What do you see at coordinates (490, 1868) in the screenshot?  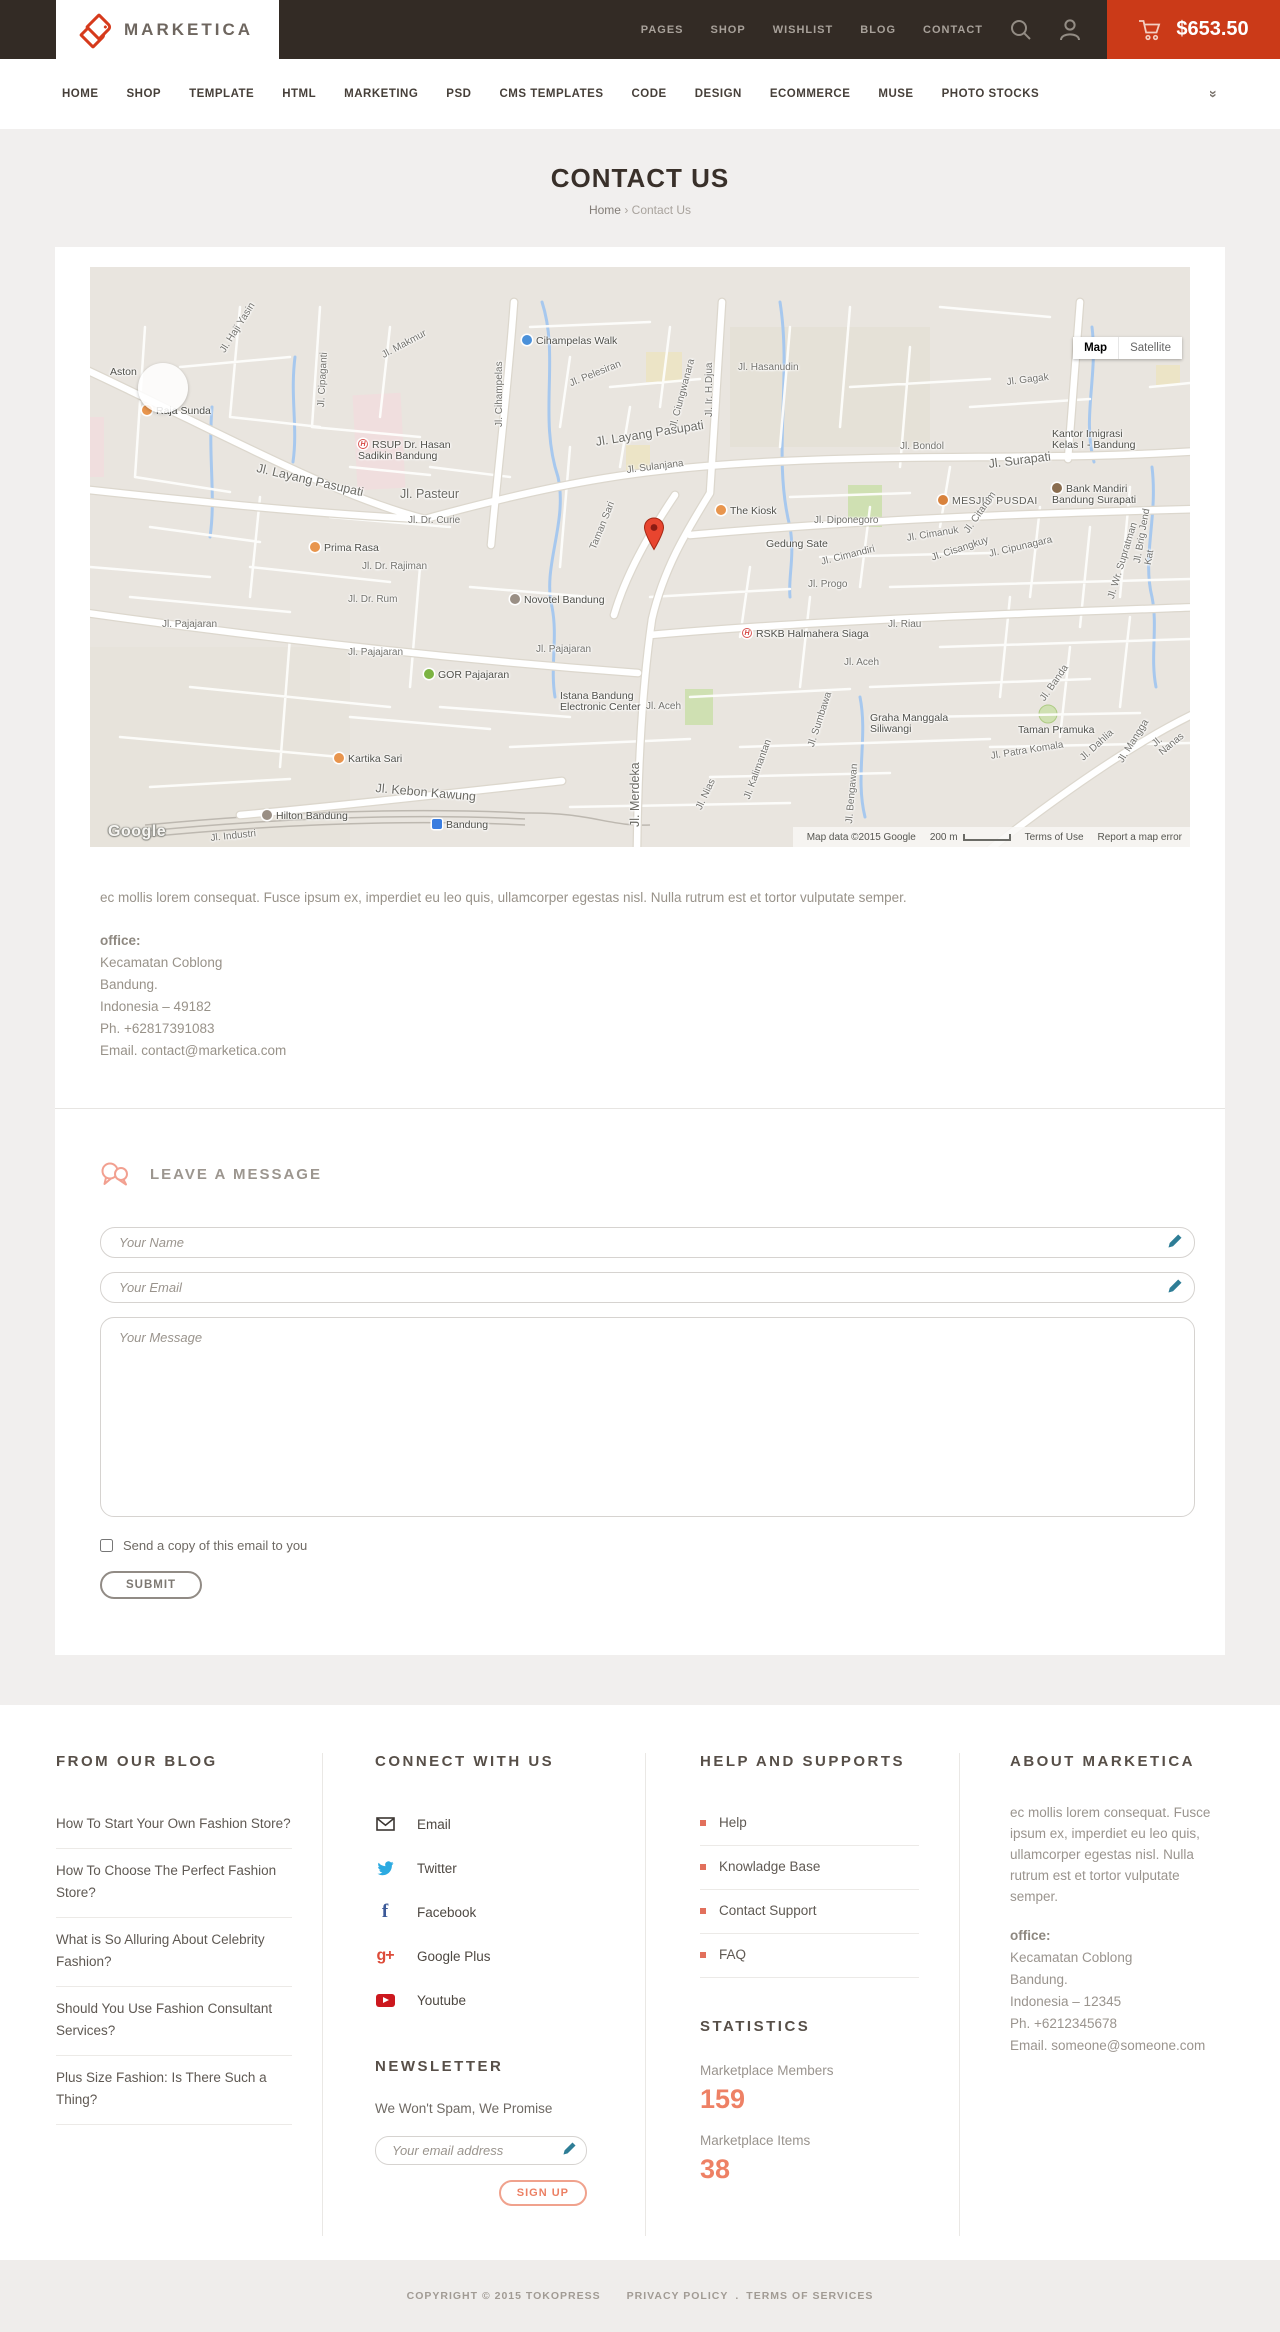 I see `social-twitter-link: Twitter` at bounding box center [490, 1868].